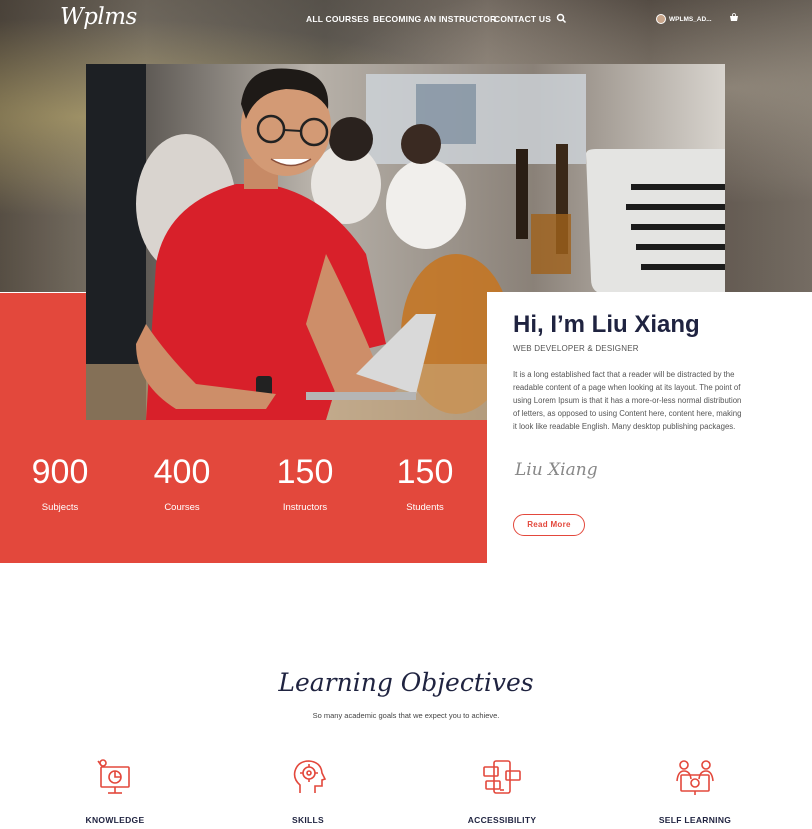 This screenshot has height=829, width=812. What do you see at coordinates (502, 820) in the screenshot?
I see `objective-label: ACCESSIBILITY` at bounding box center [502, 820].